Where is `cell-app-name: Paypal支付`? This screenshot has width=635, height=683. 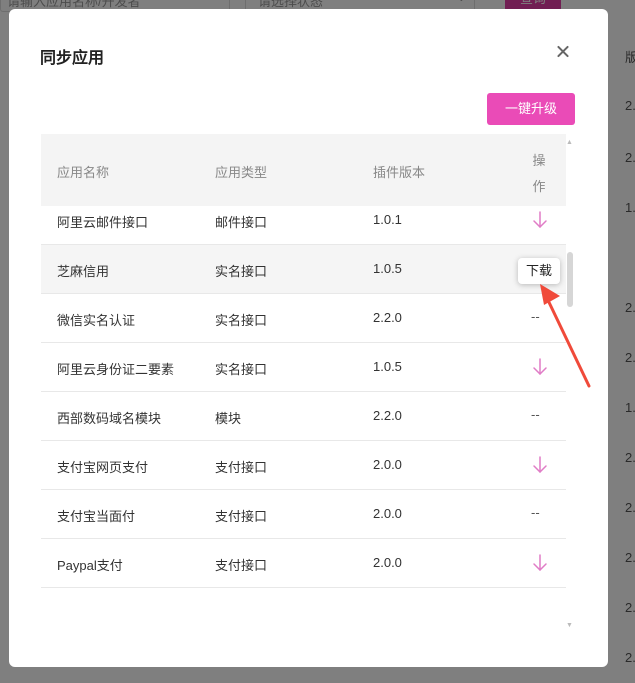 cell-app-name: Paypal支付 is located at coordinates (90, 565).